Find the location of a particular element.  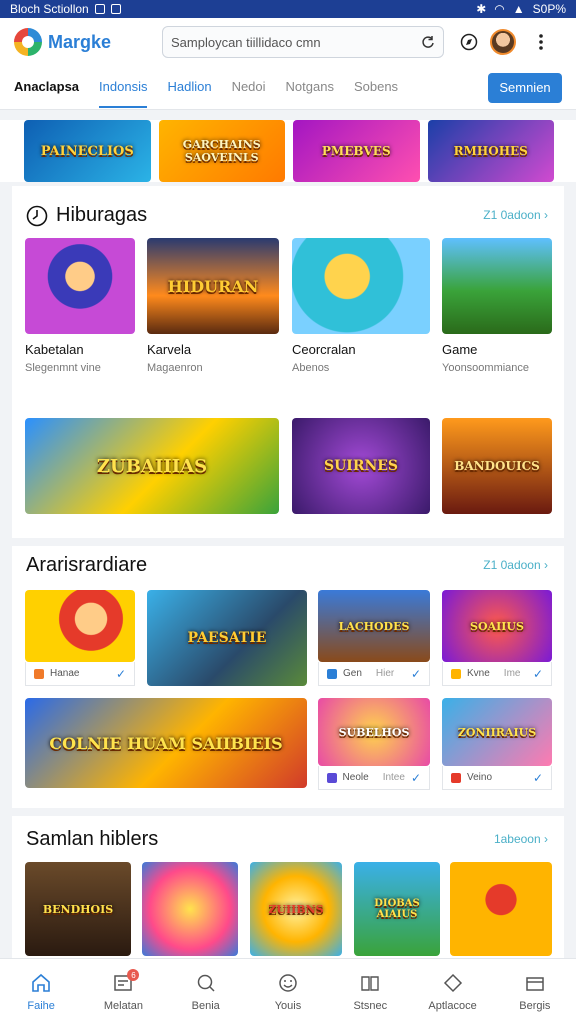

book-icon is located at coordinates (370, 983).